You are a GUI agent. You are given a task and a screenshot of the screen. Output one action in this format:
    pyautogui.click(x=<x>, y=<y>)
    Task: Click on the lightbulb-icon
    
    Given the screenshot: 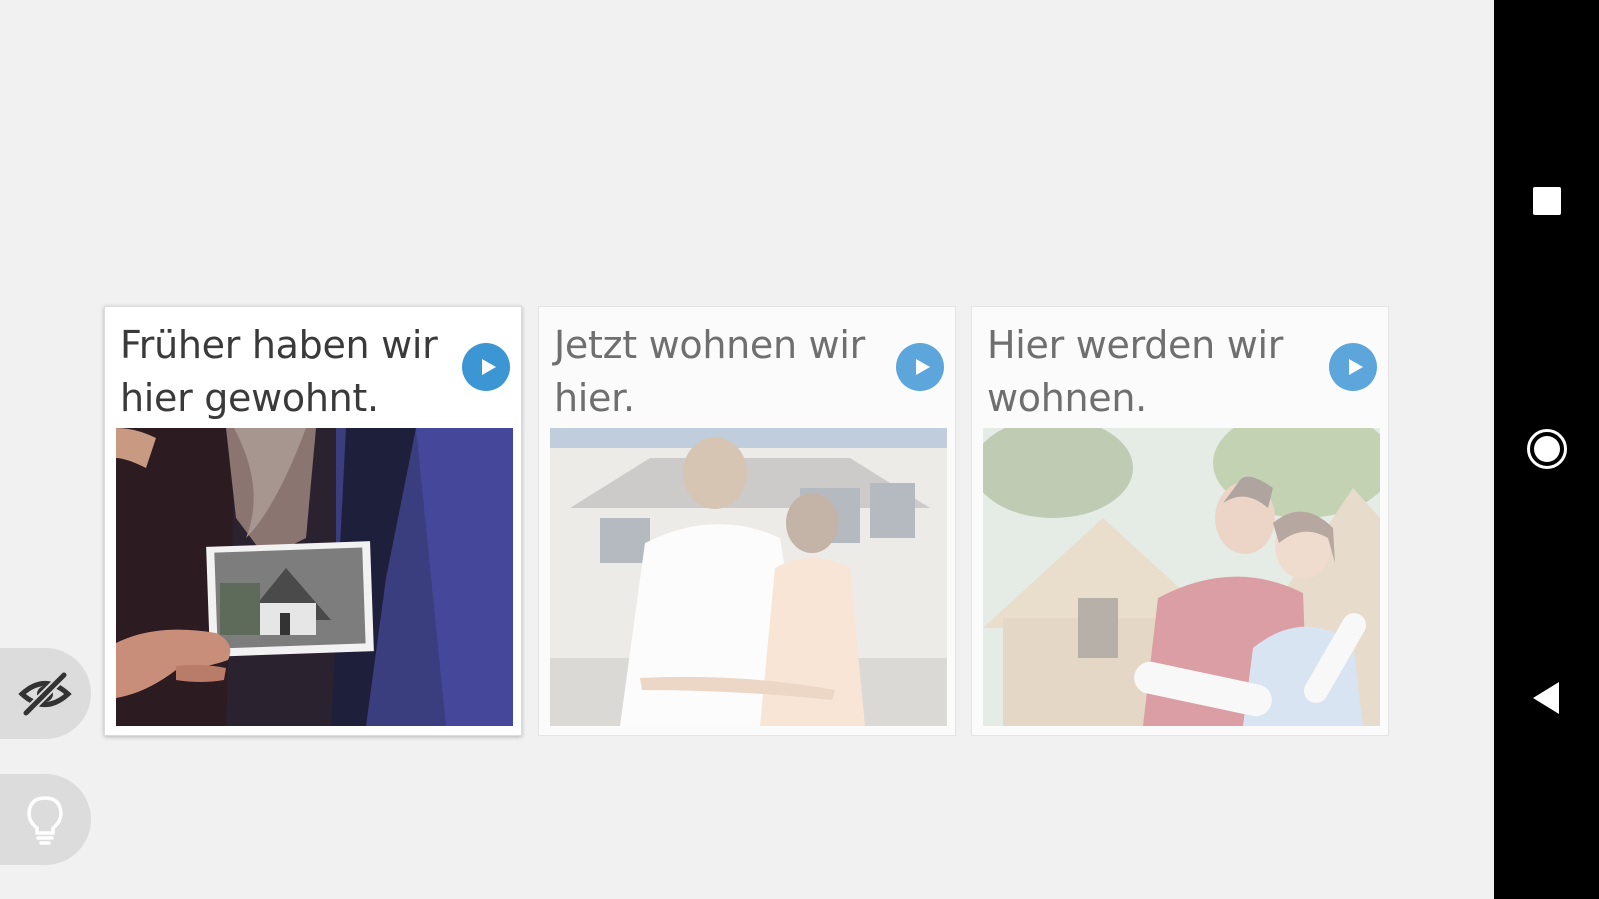 What is the action you would take?
    pyautogui.click(x=45, y=820)
    